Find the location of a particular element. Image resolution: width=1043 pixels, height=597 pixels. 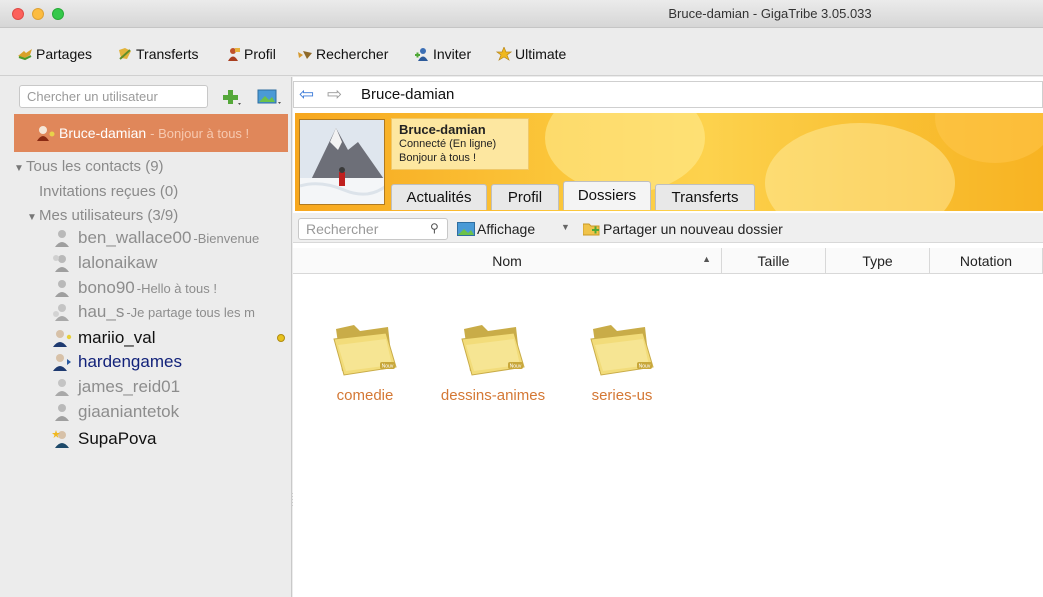

search-icon is located at coordinates (305, 54).